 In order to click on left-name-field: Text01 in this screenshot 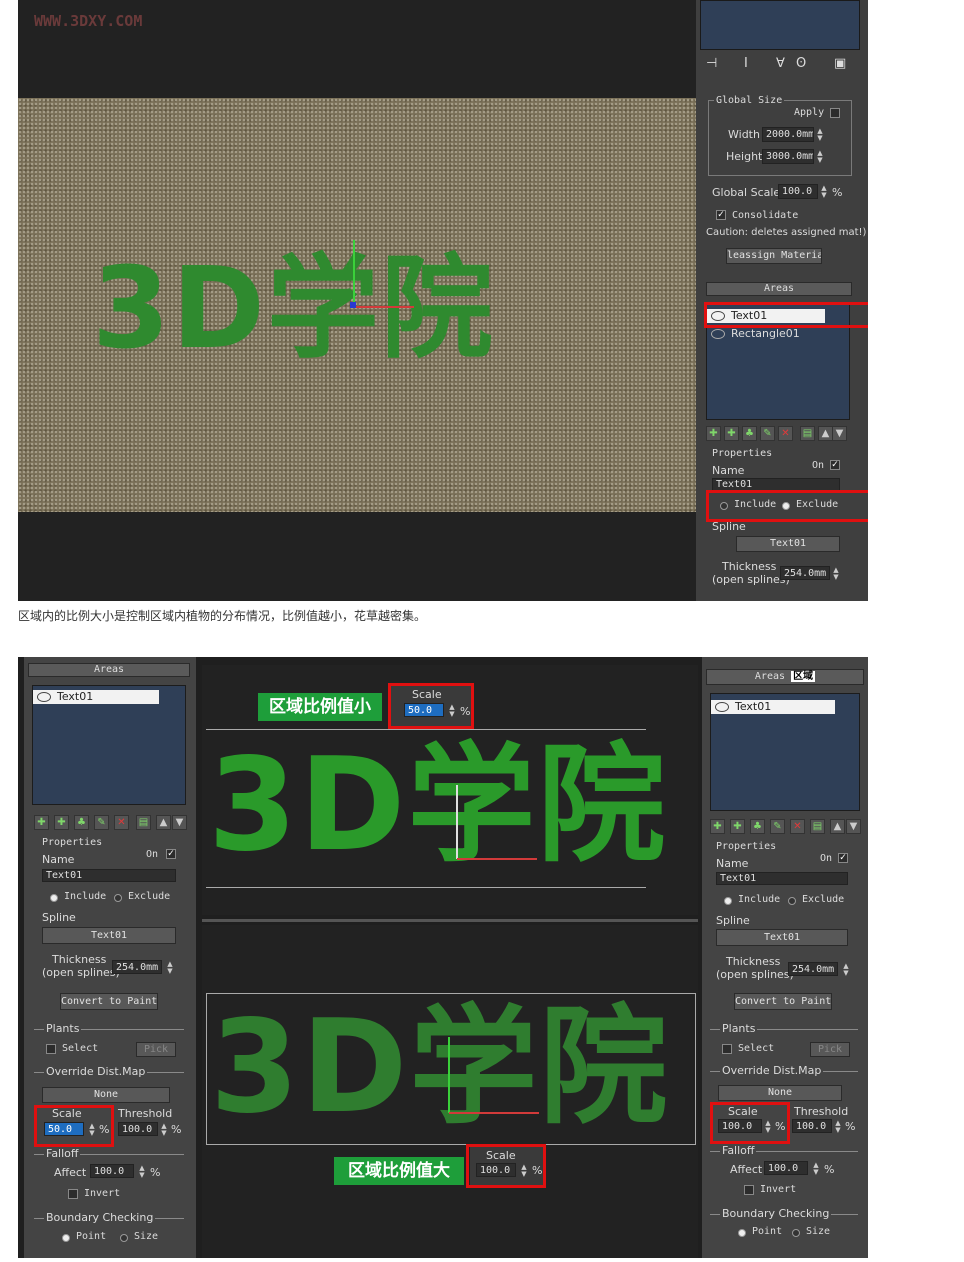, I will do `click(109, 875)`.